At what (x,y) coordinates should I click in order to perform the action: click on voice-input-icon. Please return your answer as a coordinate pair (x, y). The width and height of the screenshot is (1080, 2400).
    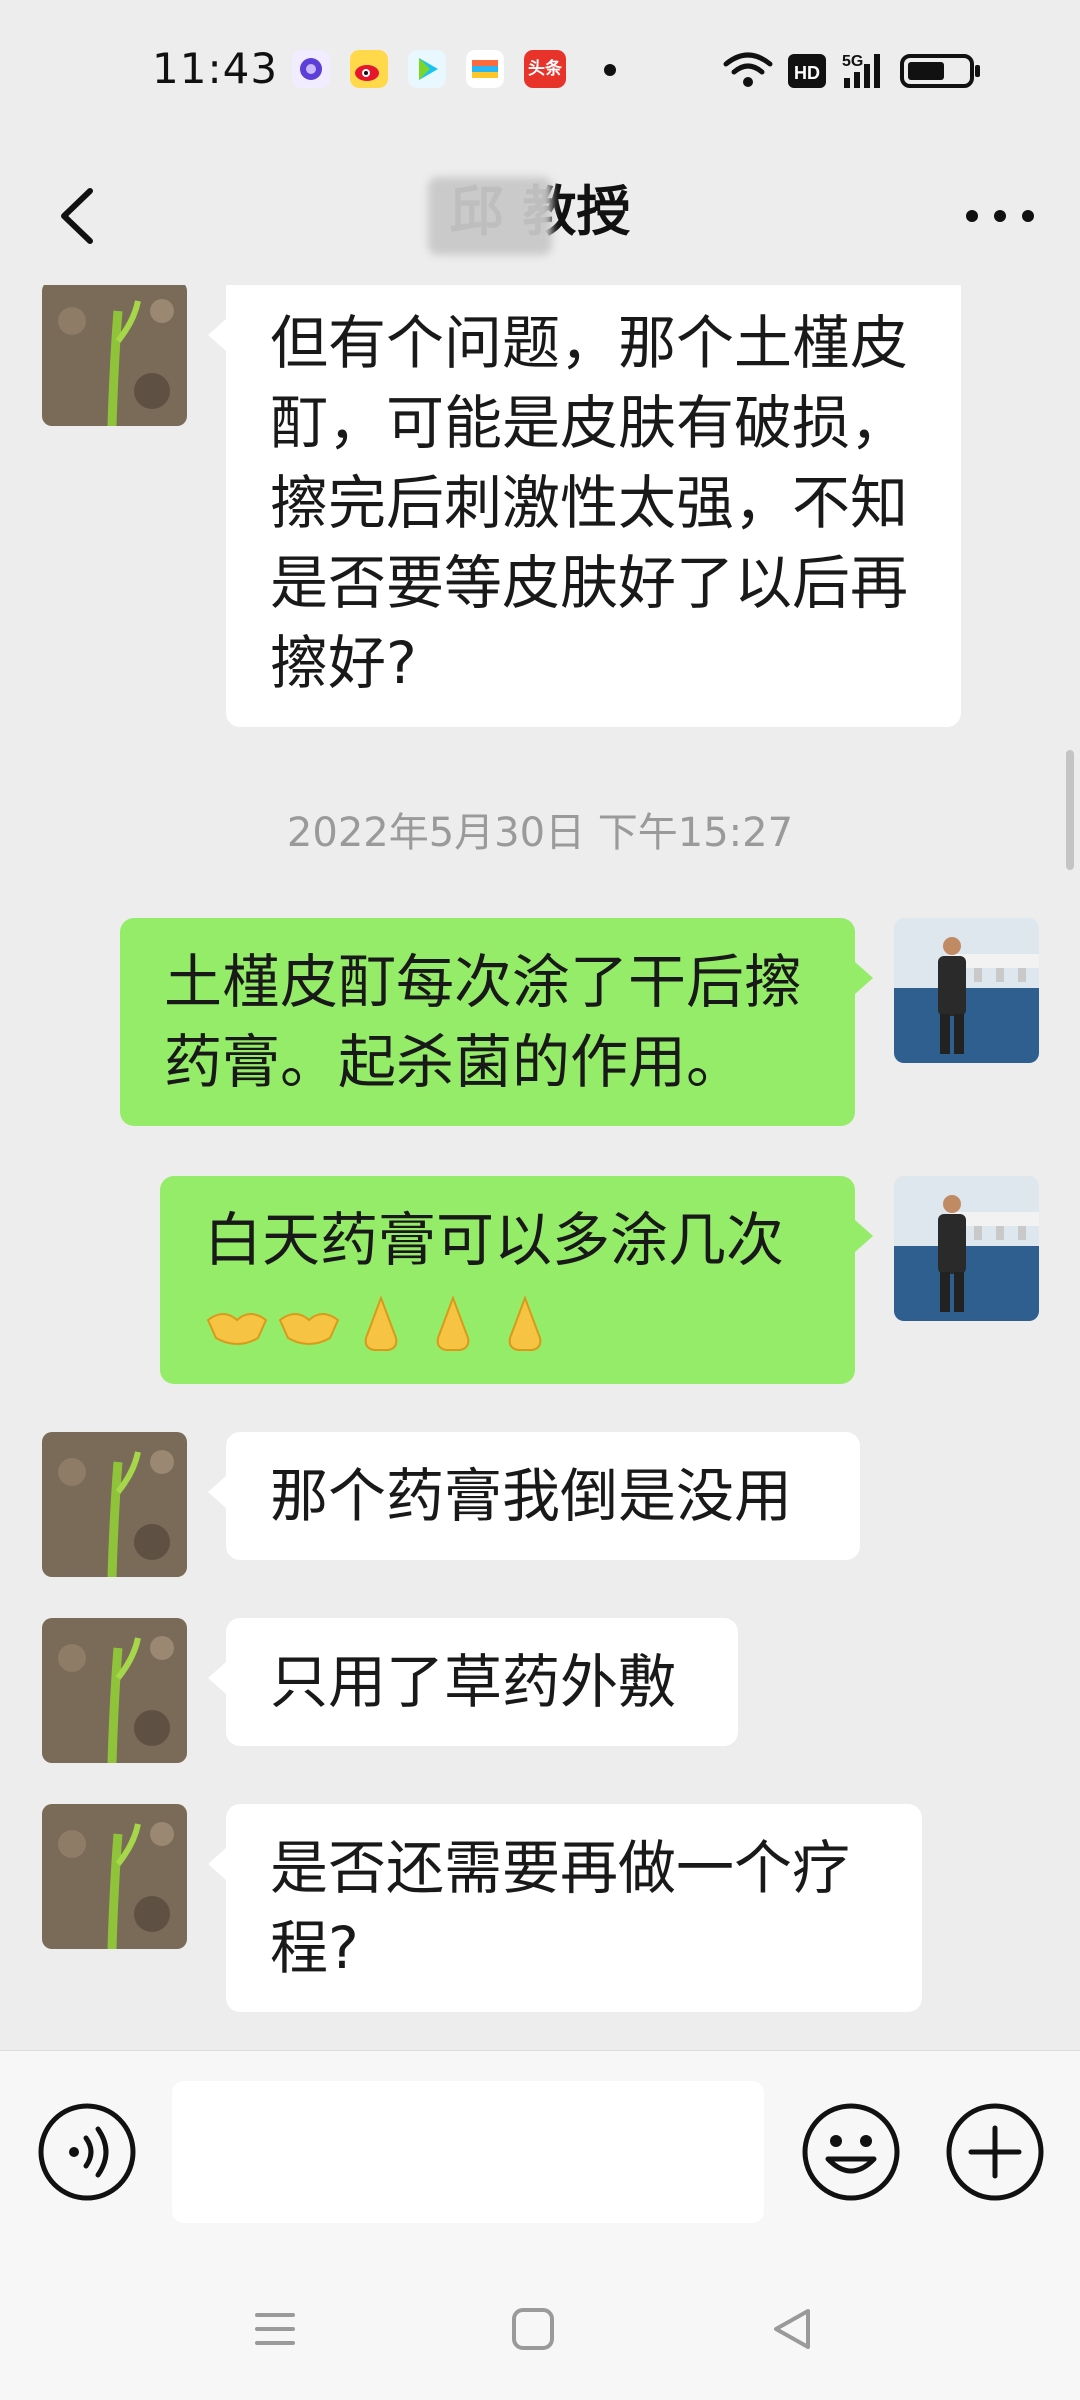
    Looking at the image, I should click on (87, 2152).